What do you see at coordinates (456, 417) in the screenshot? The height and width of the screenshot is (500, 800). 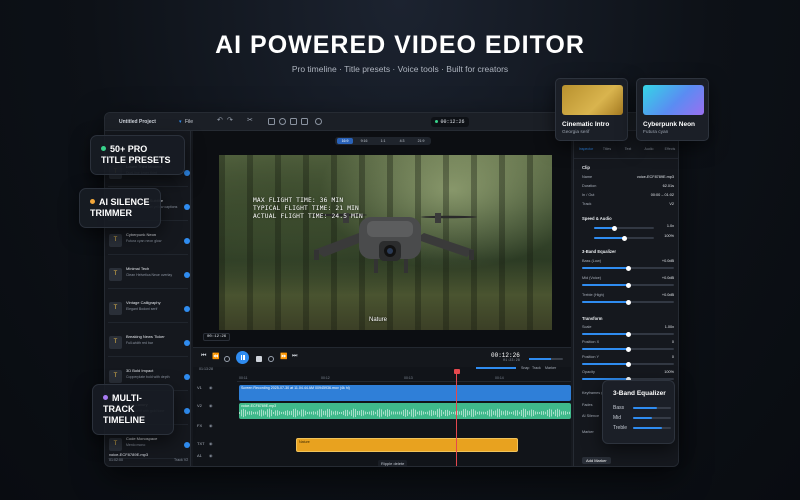 I see `playhead` at bounding box center [456, 417].